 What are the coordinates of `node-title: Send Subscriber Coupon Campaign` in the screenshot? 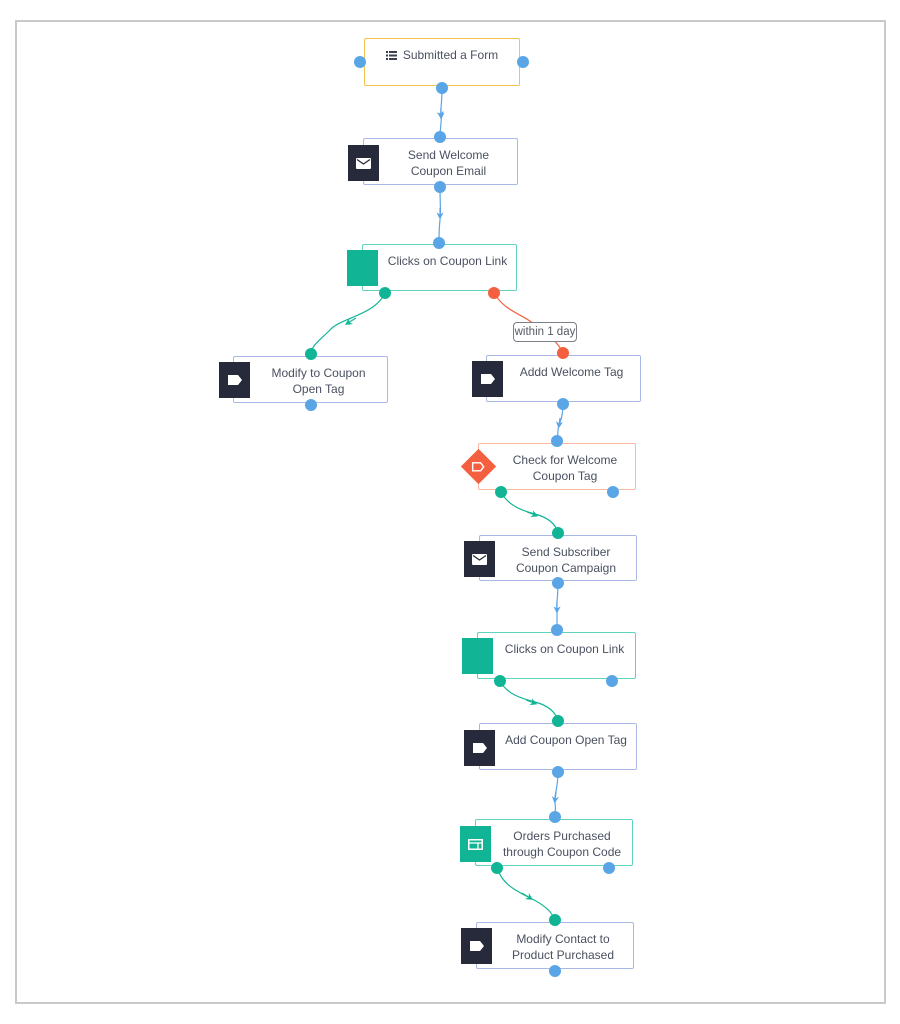 It's located at (566, 560).